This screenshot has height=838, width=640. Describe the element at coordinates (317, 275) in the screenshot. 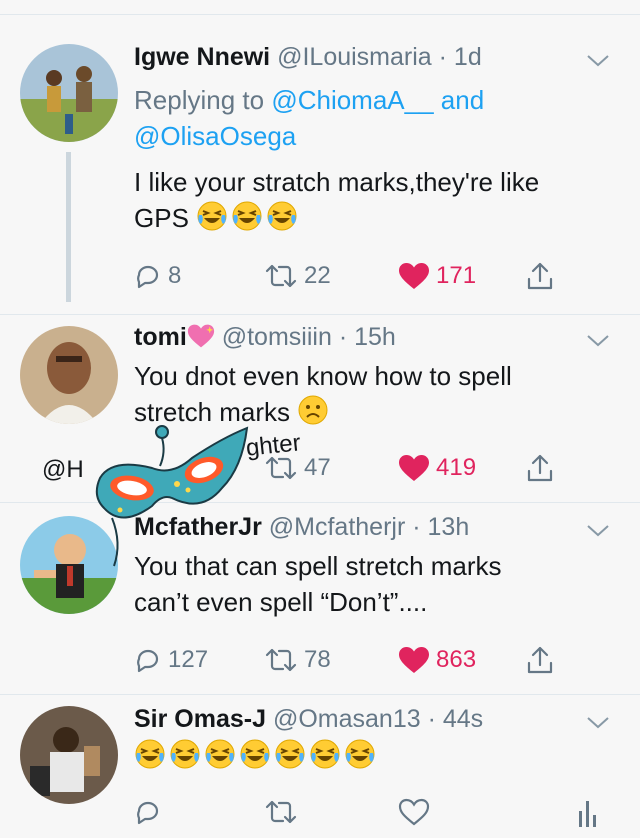

I see `retweet-count: 22` at that location.